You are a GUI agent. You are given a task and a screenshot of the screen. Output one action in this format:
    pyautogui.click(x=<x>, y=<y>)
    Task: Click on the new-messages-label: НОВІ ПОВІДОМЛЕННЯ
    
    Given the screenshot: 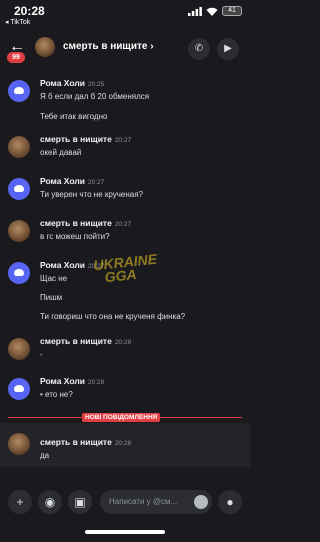 What is the action you would take?
    pyautogui.click(x=121, y=417)
    